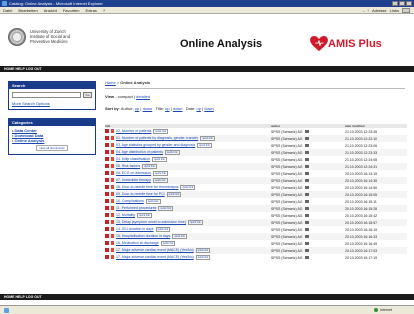 Image resolution: width=414 pixels, height=314 pixels. Describe the element at coordinates (87, 95) in the screenshot. I see `search-go-button: Go` at that location.